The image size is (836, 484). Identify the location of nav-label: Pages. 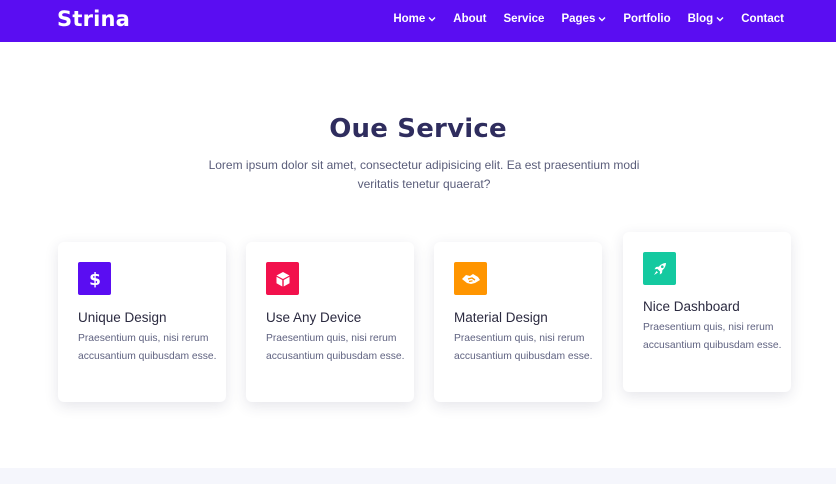
(578, 19).